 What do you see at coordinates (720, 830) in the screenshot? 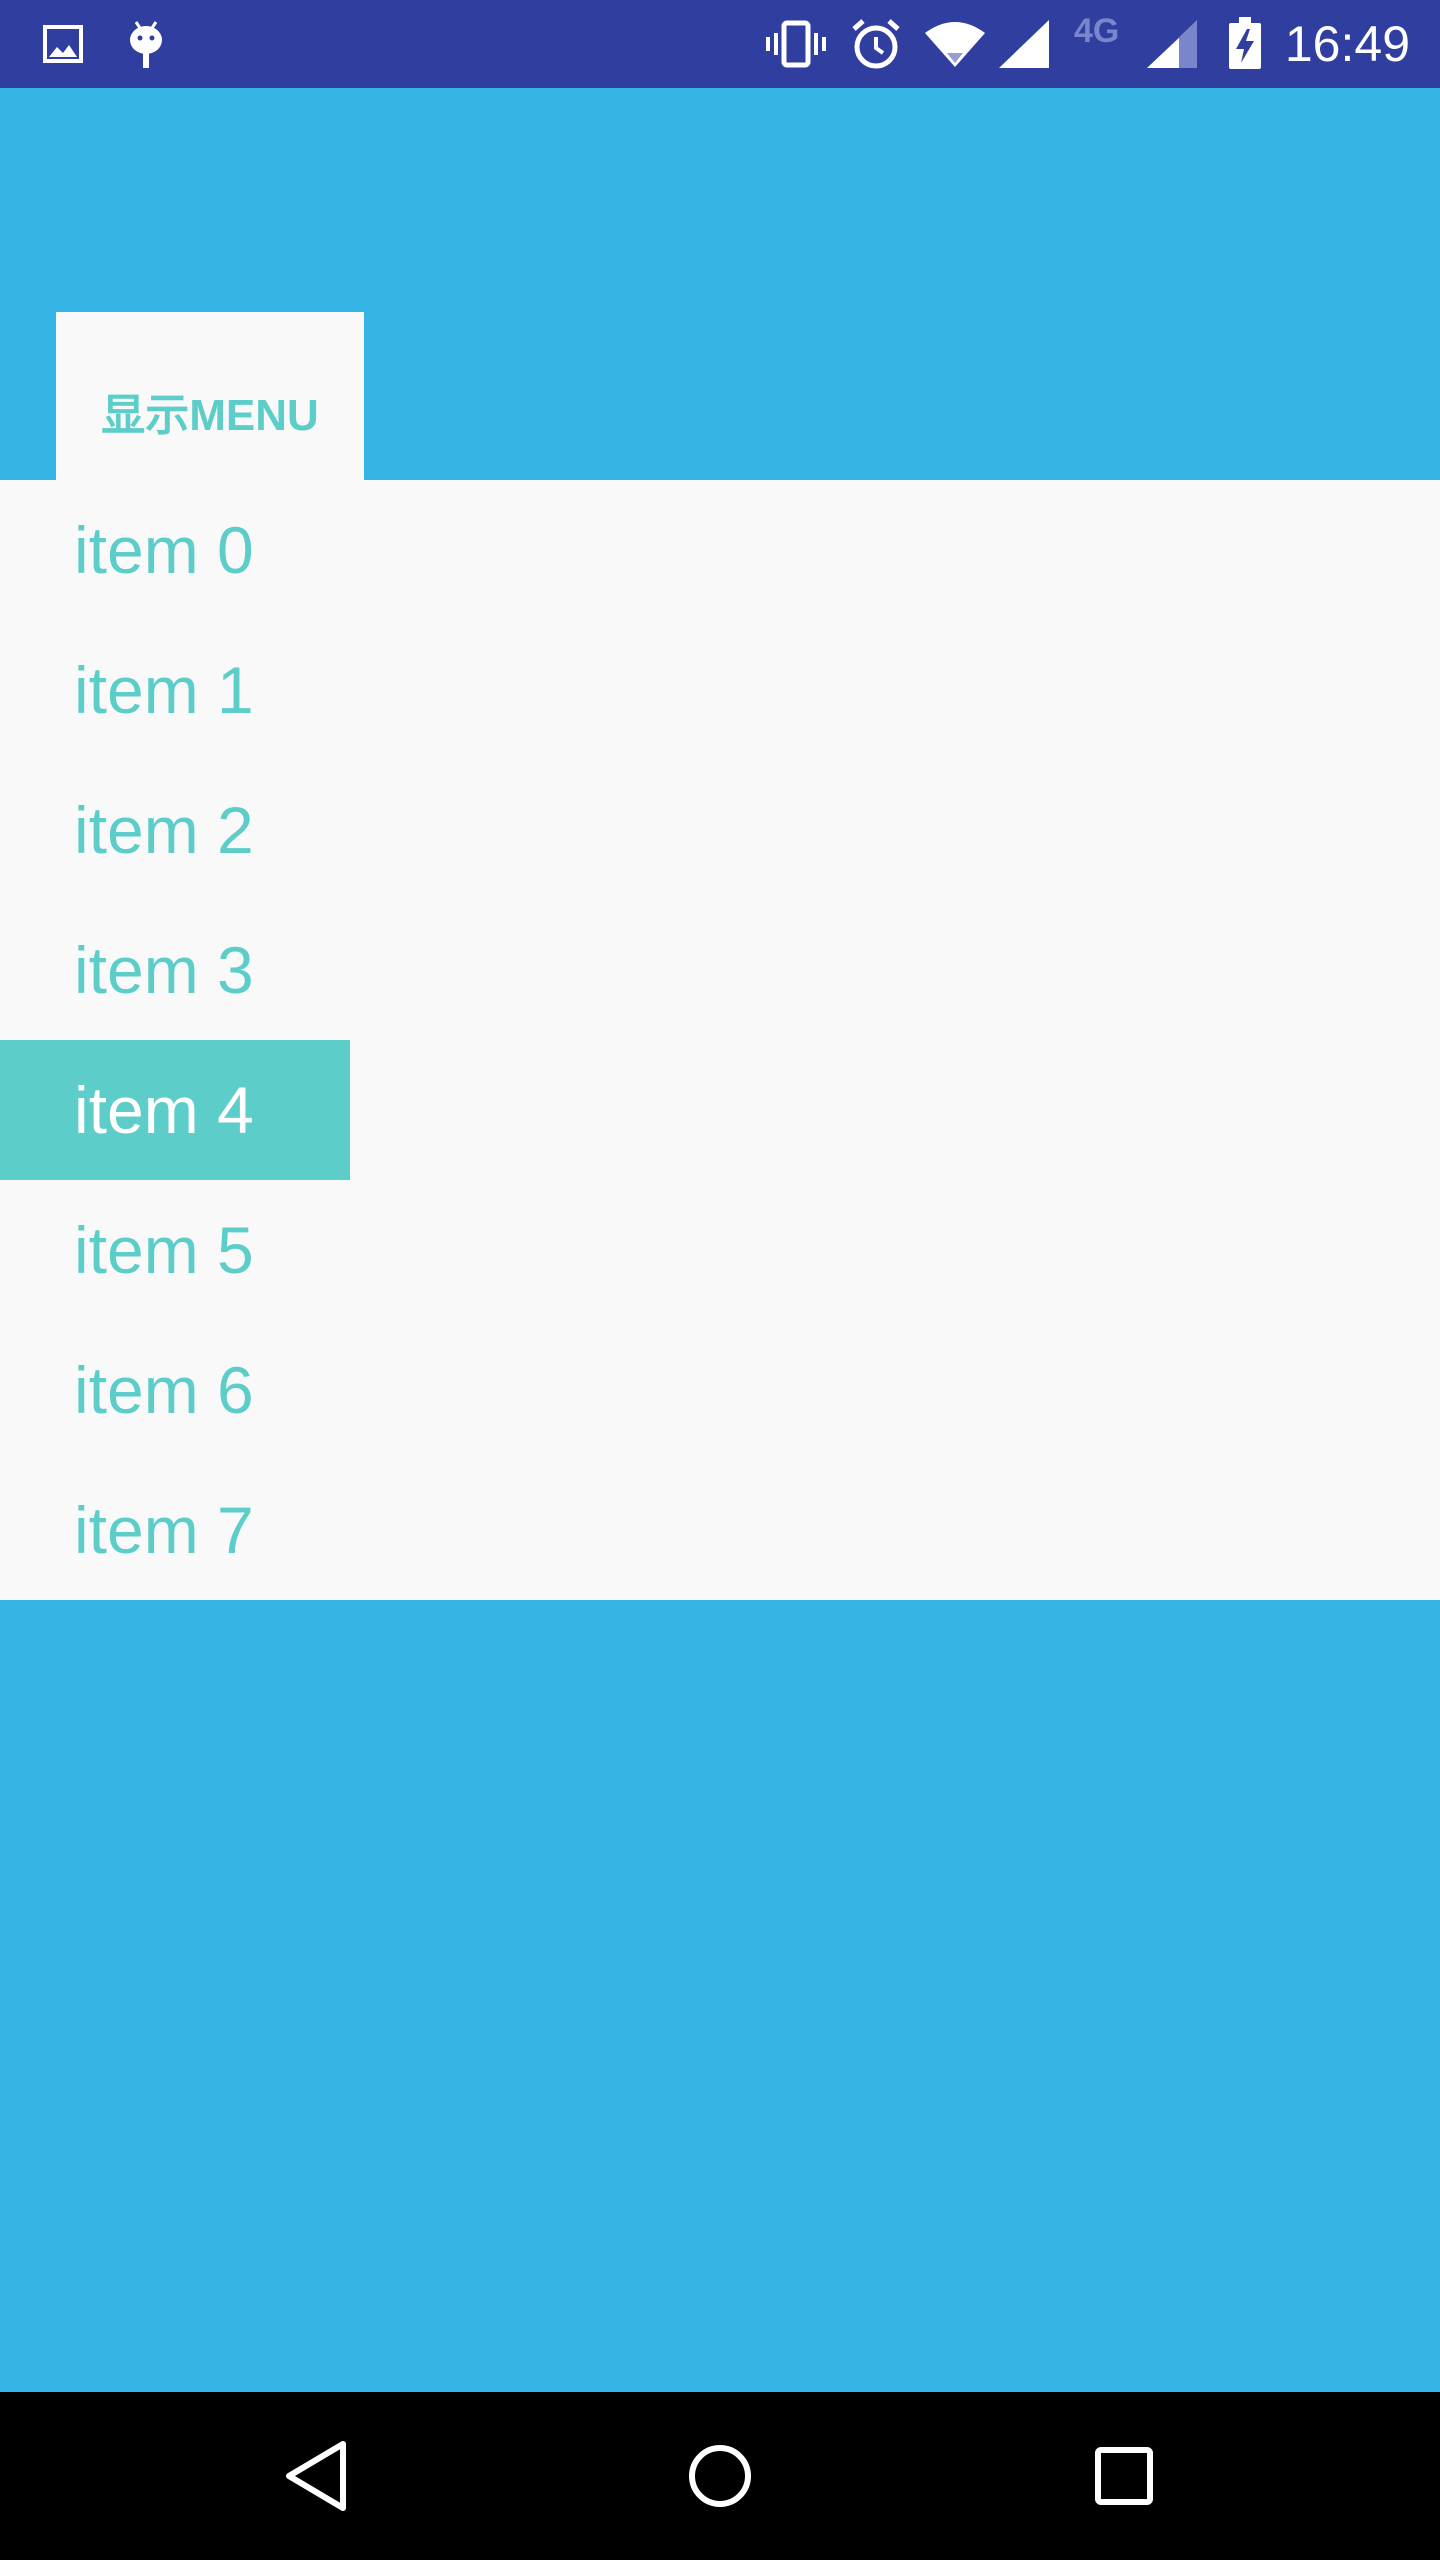
I see `menu-item-2: item 2` at bounding box center [720, 830].